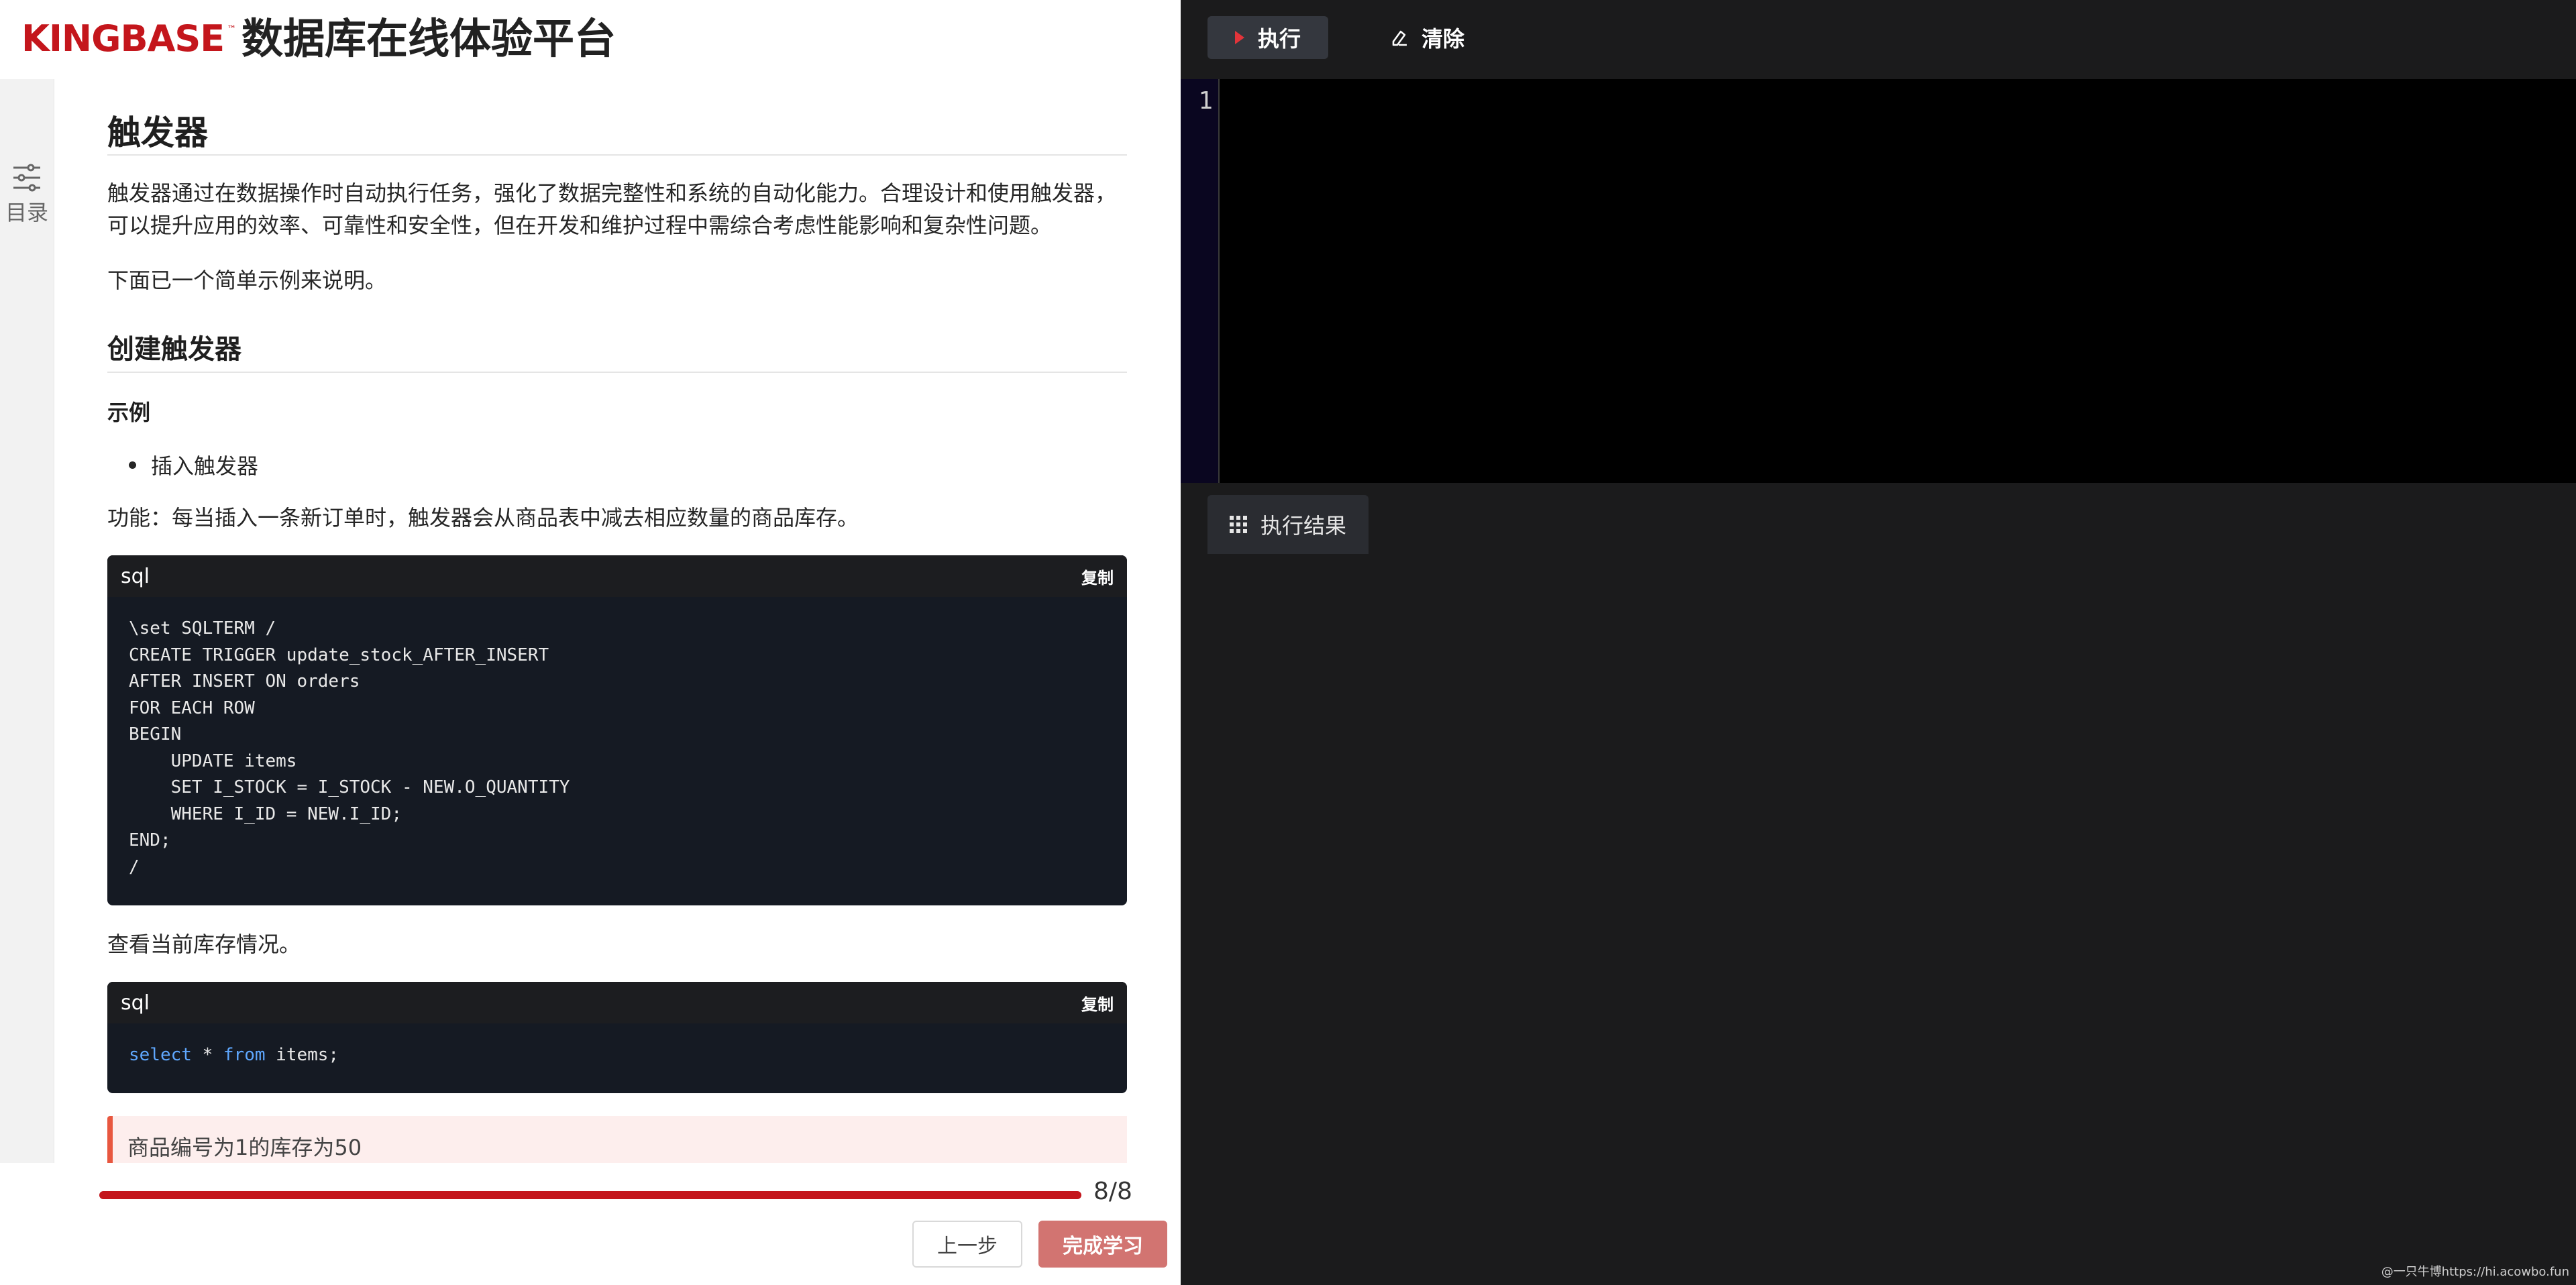 The image size is (2576, 1285). Describe the element at coordinates (247, 280) in the screenshot. I see `example-intro: 下面已一个简单示例来说明。` at that location.